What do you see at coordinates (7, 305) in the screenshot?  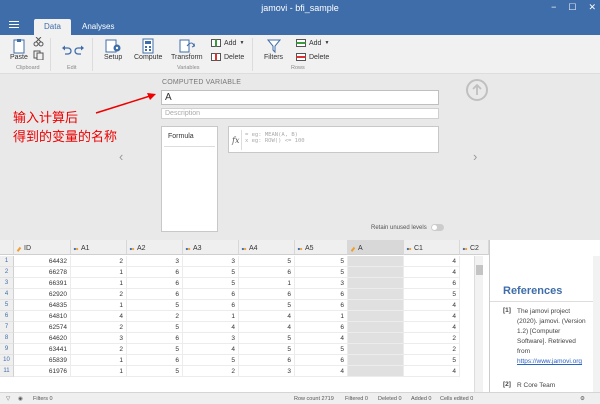 I see `row-number: 5` at bounding box center [7, 305].